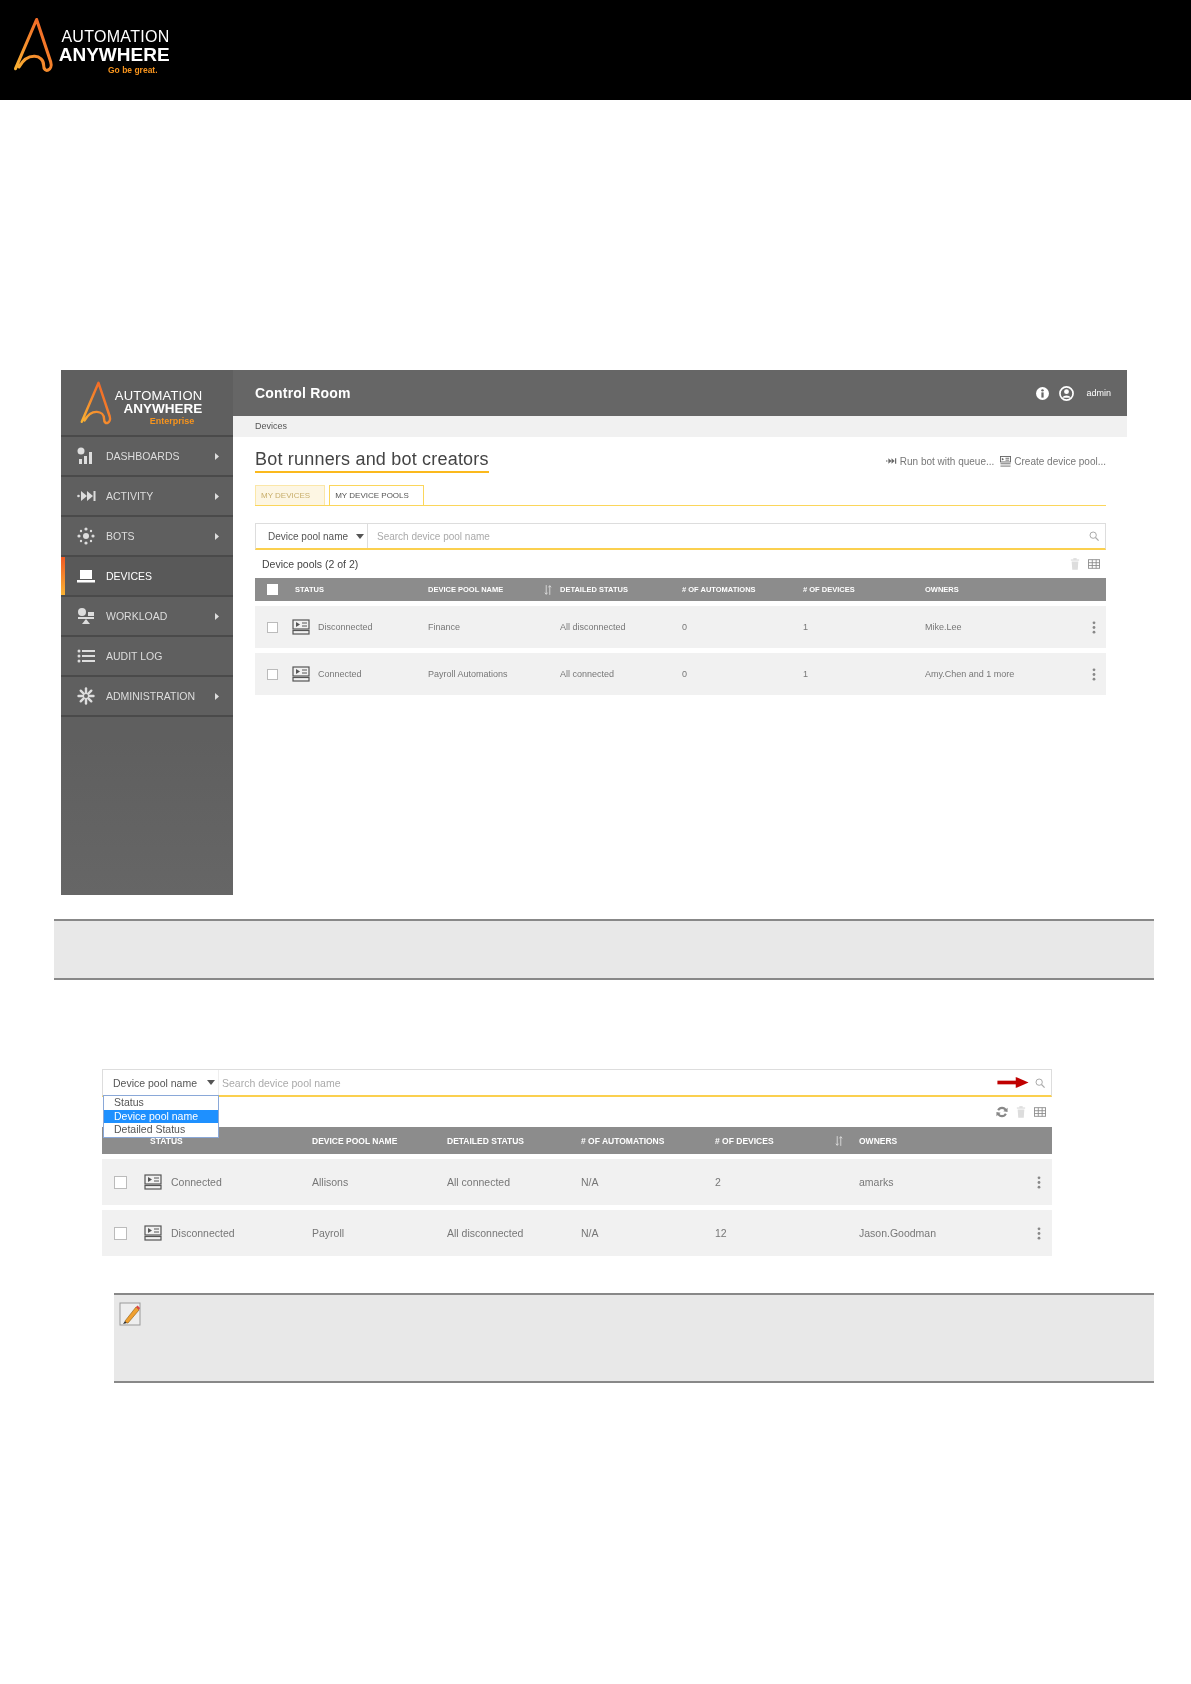 The height and width of the screenshot is (1684, 1191). What do you see at coordinates (877, 1182) in the screenshot?
I see `table-cell-text: amarks` at bounding box center [877, 1182].